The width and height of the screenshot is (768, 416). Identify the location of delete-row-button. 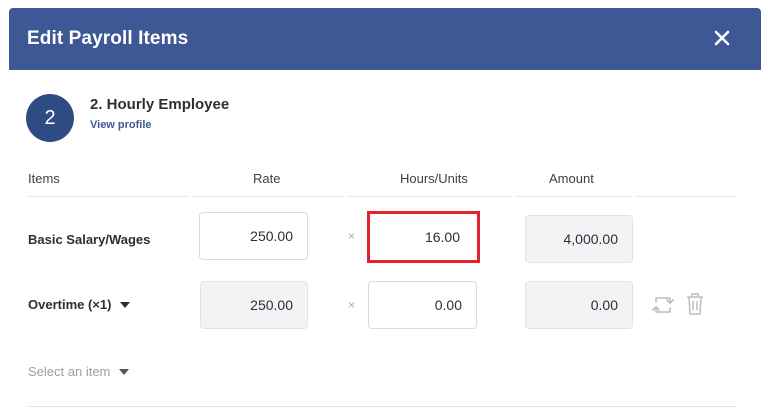
(695, 306).